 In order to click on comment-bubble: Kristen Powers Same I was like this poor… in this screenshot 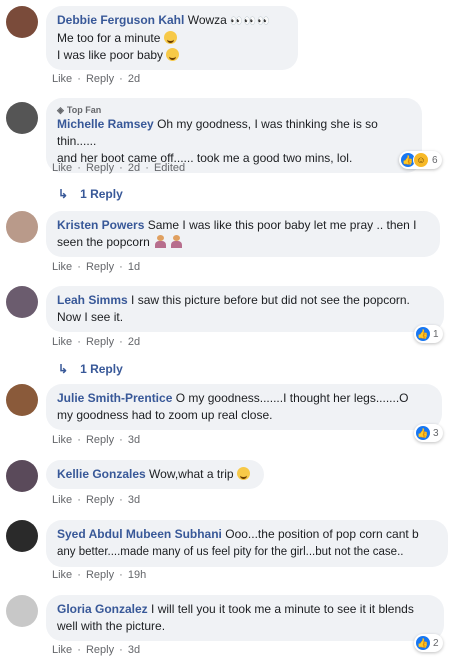, I will do `click(243, 234)`.